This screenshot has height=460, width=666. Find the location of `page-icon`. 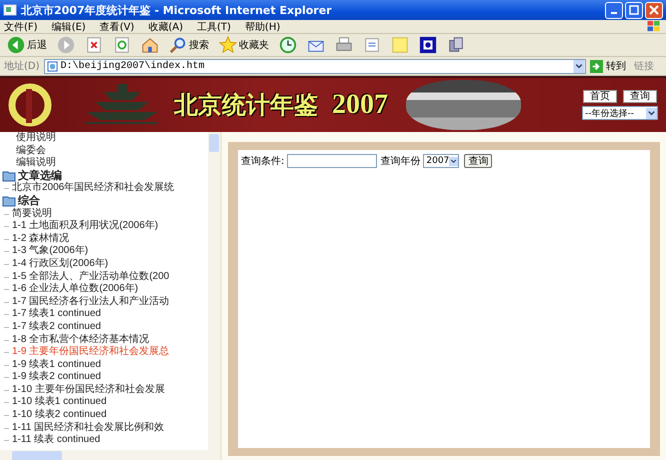

page-icon is located at coordinates (52, 66).